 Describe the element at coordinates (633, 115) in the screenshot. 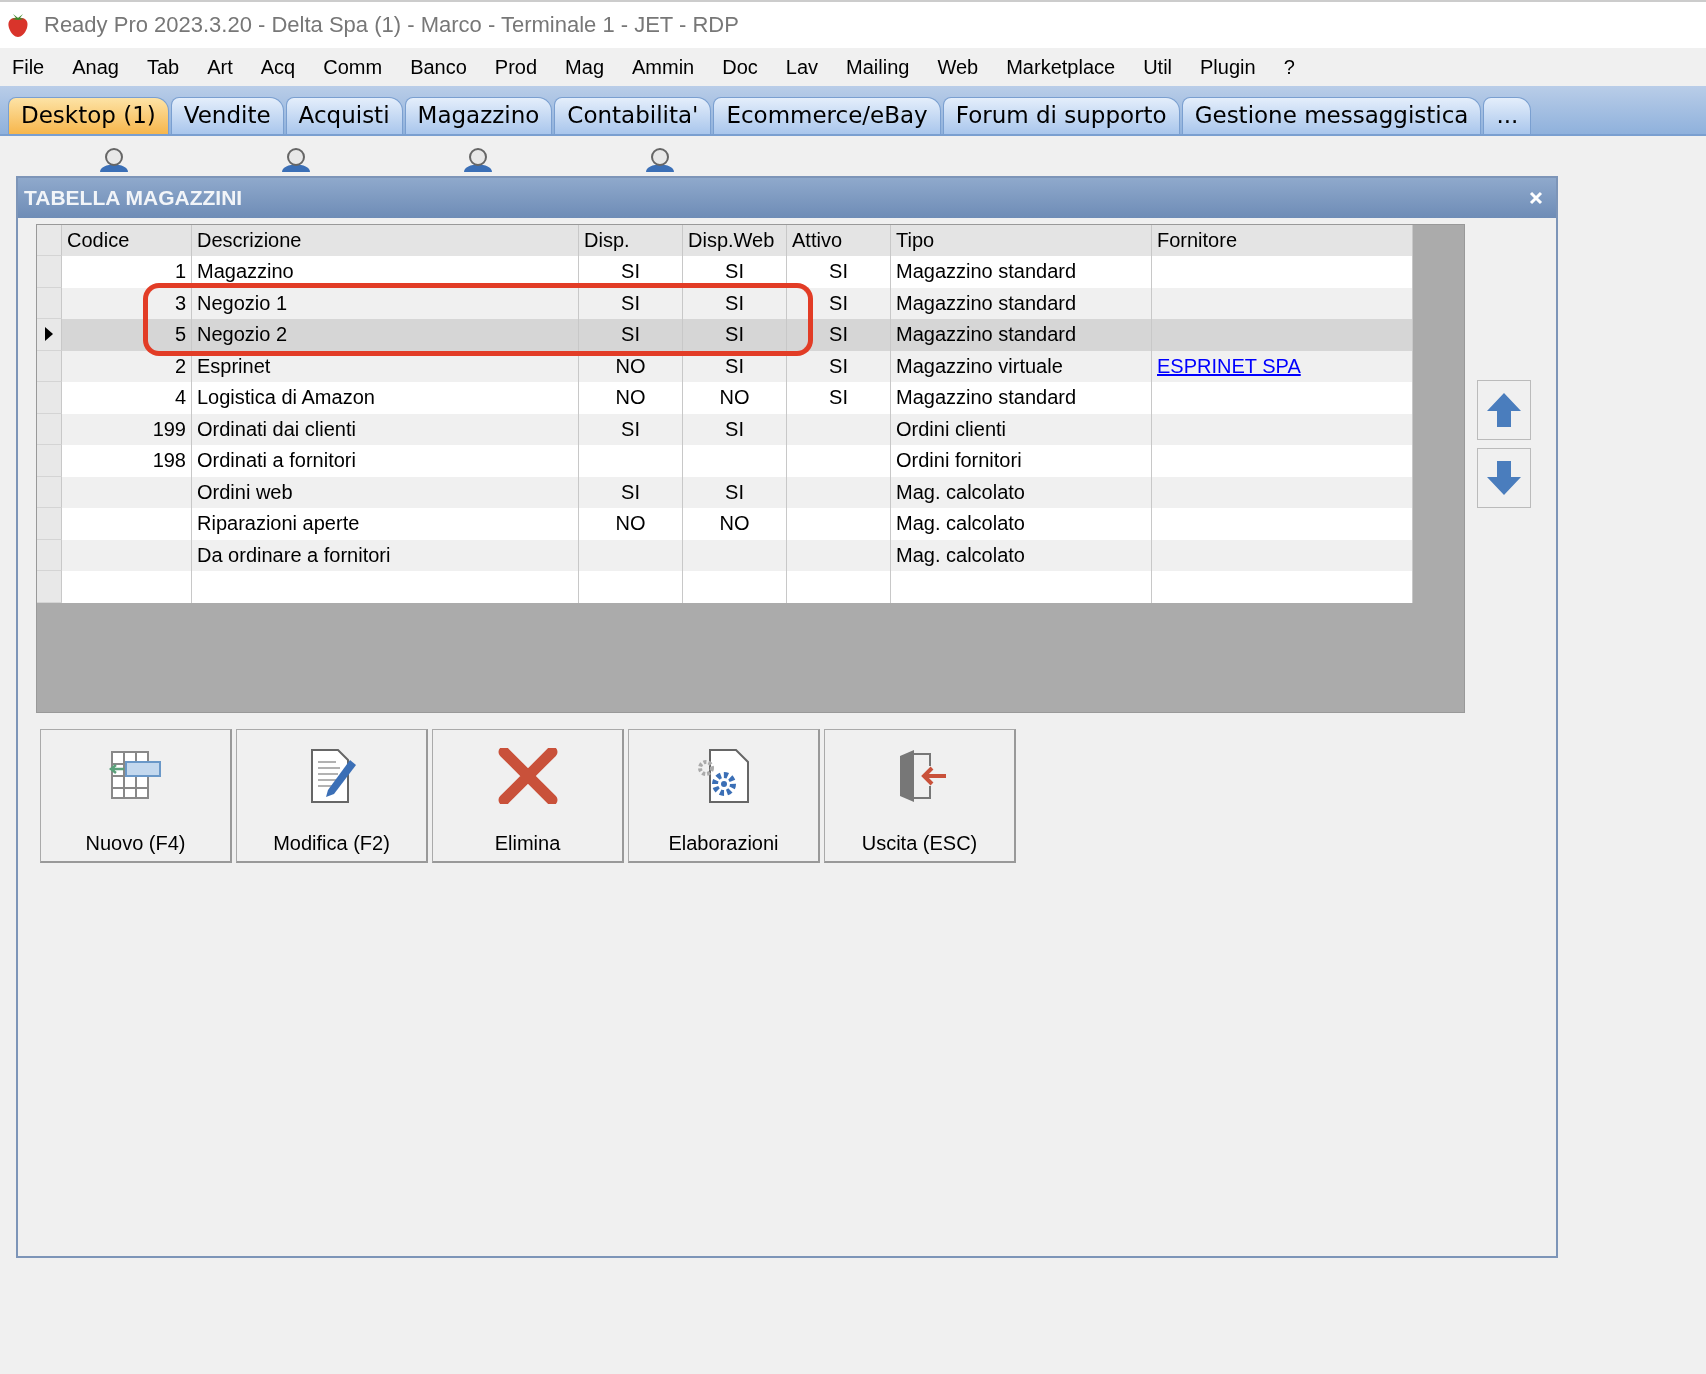

I see `tab: Contabilita'` at that location.